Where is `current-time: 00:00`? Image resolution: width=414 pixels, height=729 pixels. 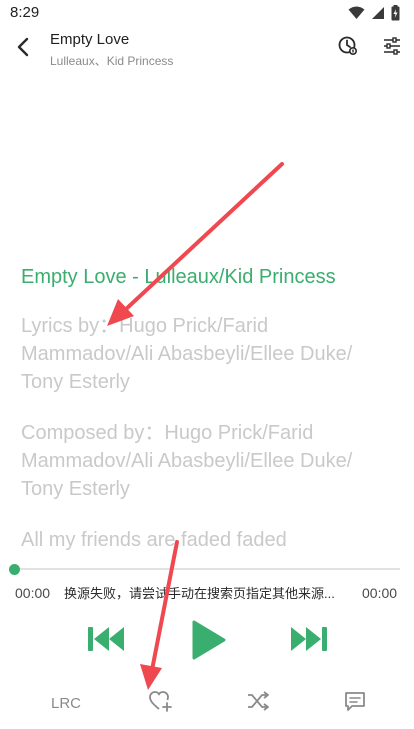 current-time: 00:00 is located at coordinates (33, 593).